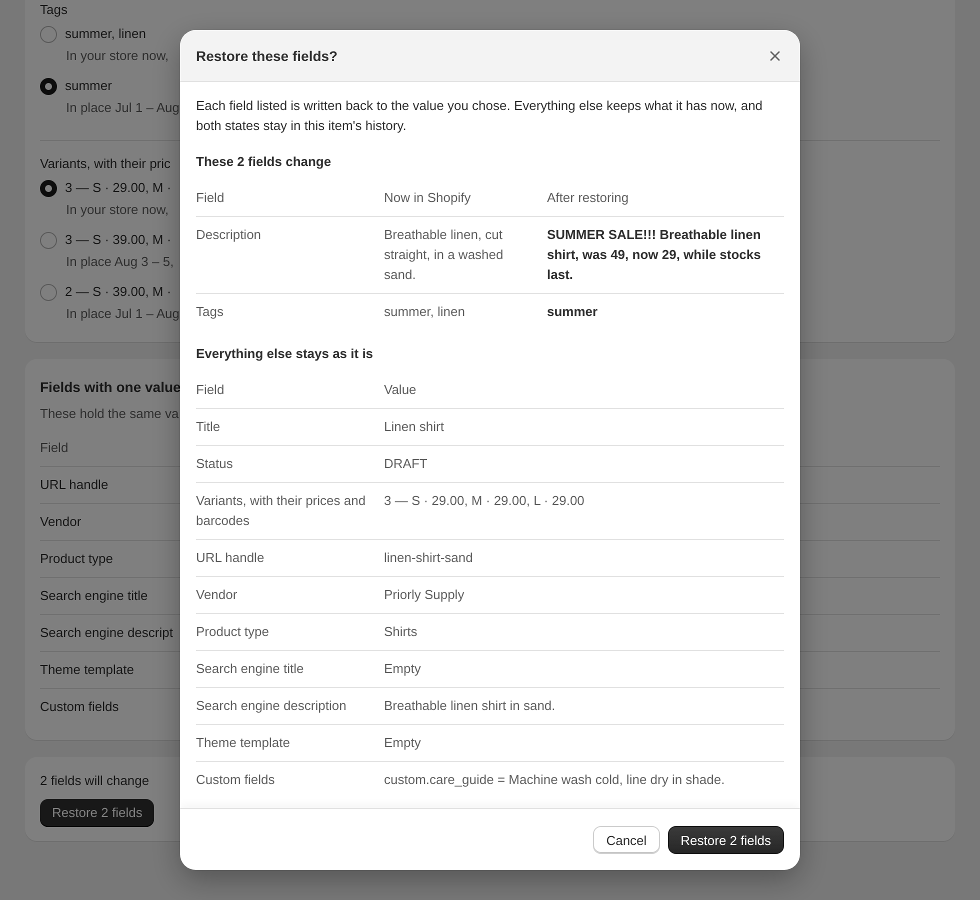 The width and height of the screenshot is (980, 900). I want to click on close-icon, so click(775, 55).